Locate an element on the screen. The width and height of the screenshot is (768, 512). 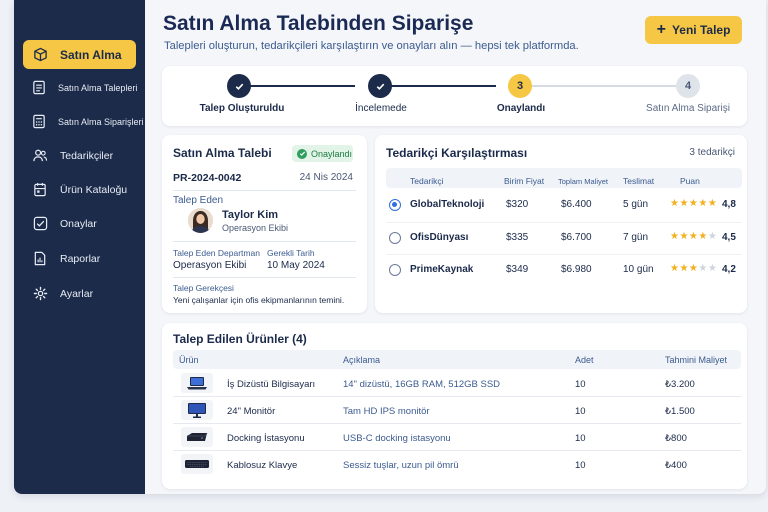
sidebar-item-label: Onaylar is located at coordinates (78, 223).